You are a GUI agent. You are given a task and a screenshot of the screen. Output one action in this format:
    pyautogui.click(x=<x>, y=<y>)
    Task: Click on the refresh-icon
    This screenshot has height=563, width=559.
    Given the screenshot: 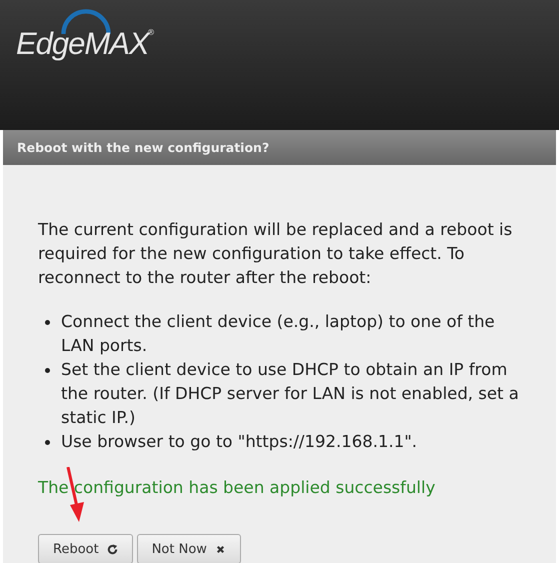 What is the action you would take?
    pyautogui.click(x=112, y=549)
    